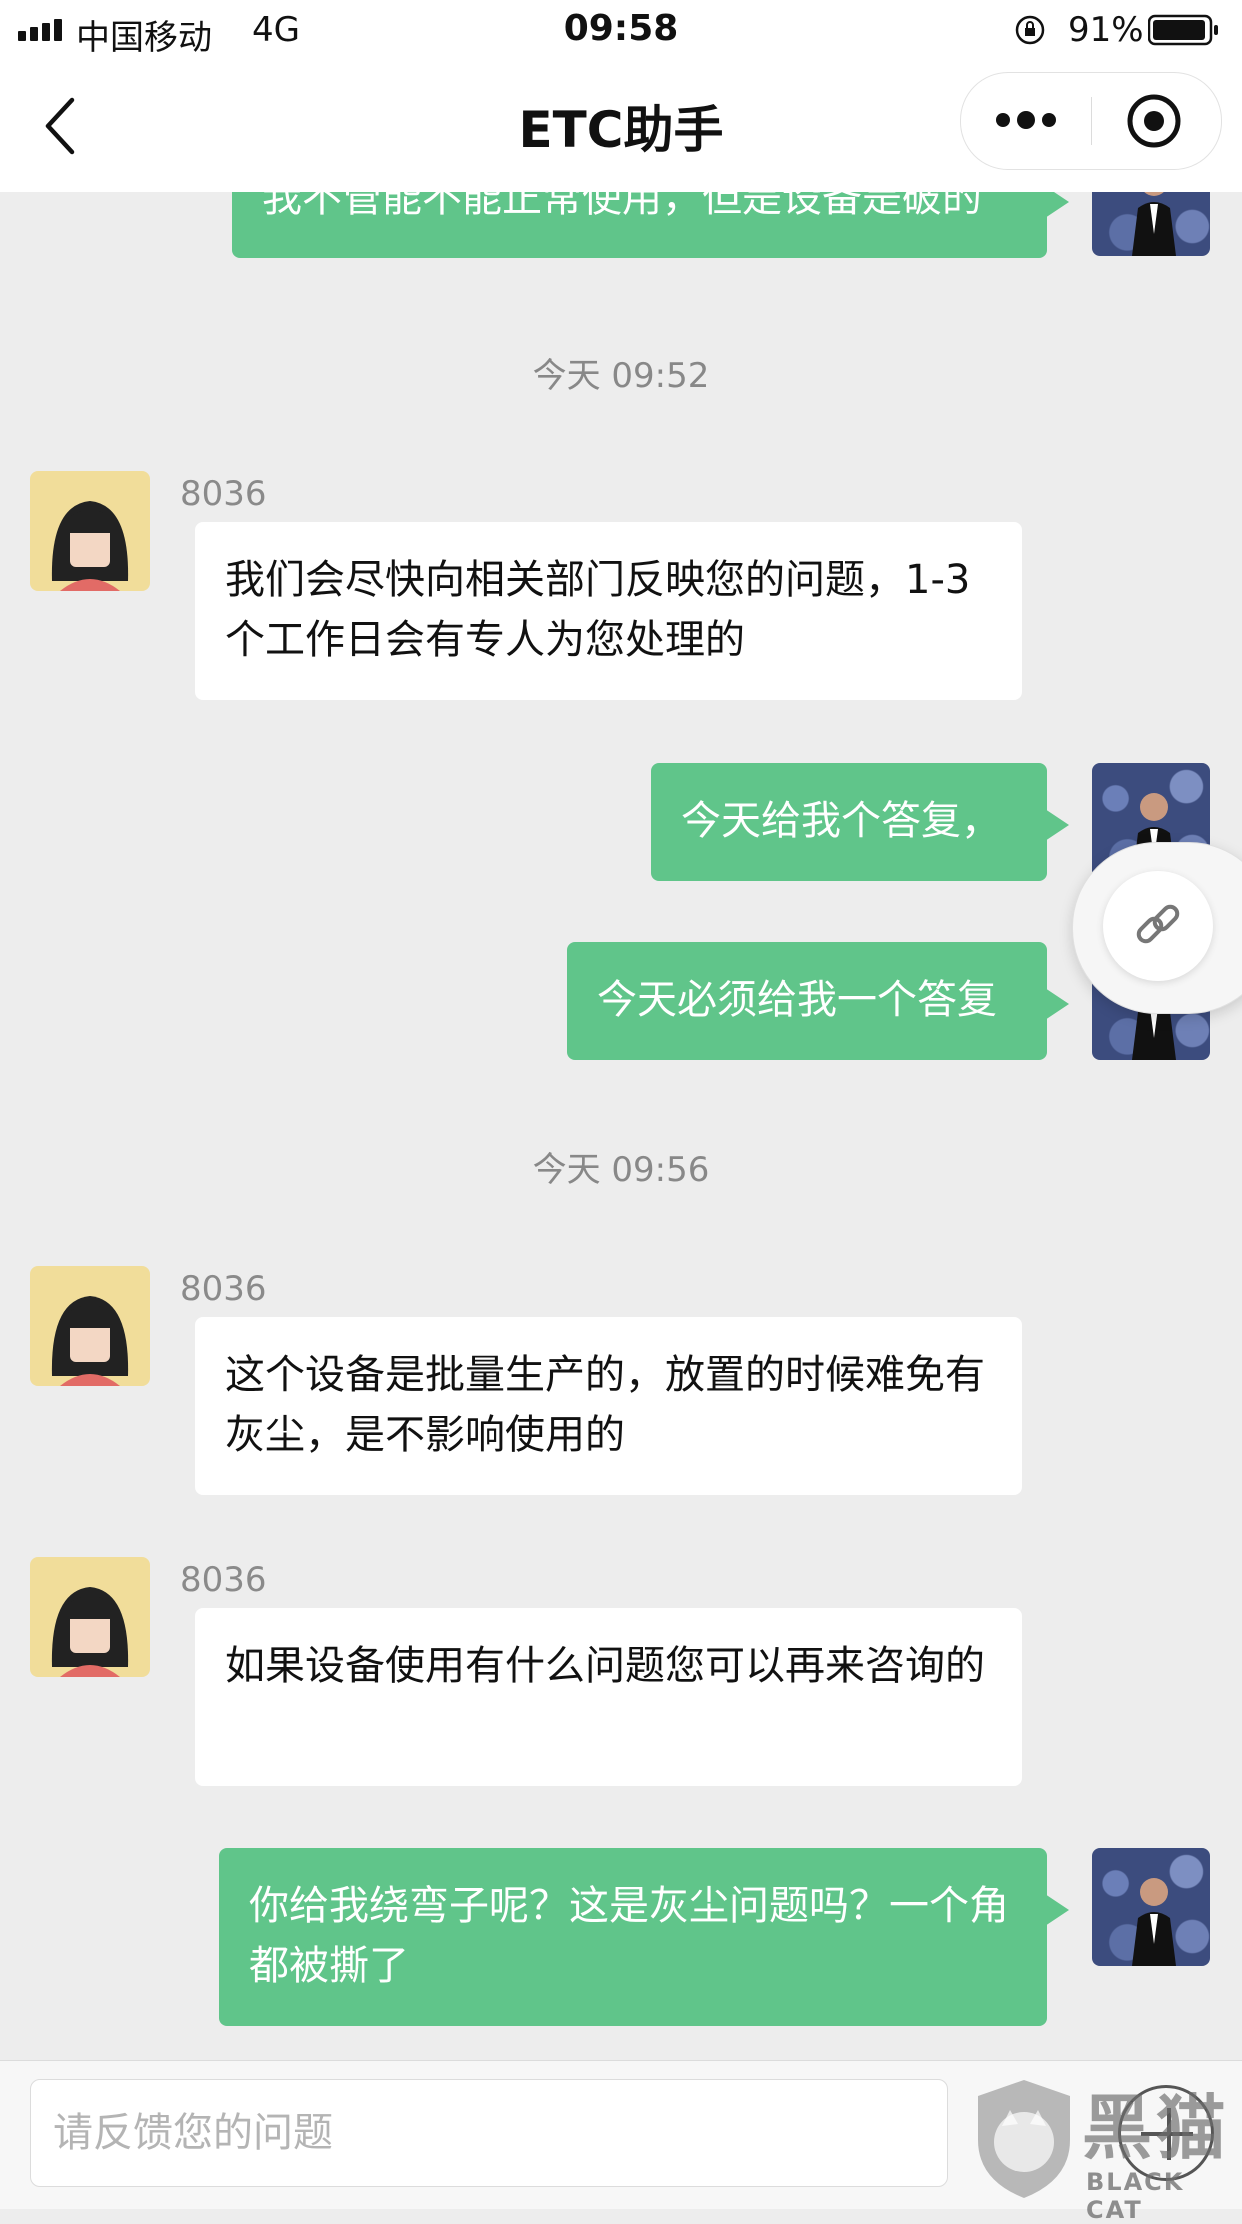  Describe the element at coordinates (621, 376) in the screenshot. I see `timestamp-label: 今天 09:52` at that location.